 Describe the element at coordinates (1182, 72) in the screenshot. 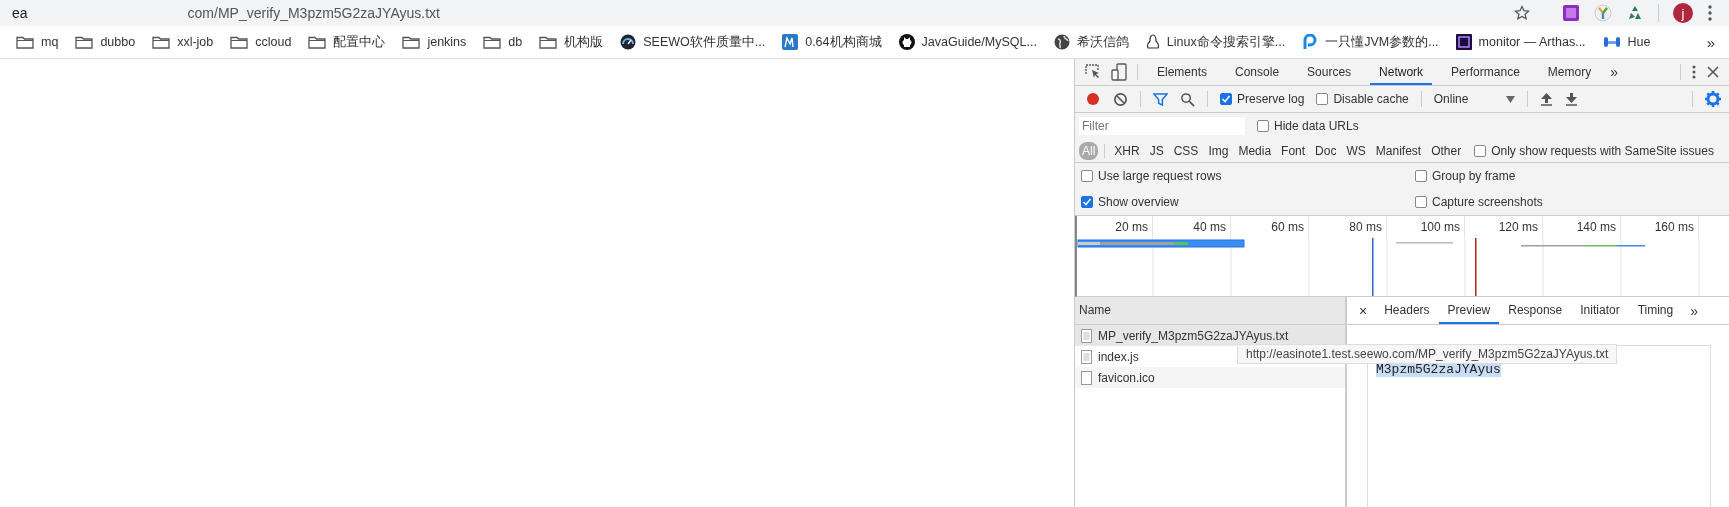

I see `panel-tab: Elements` at that location.